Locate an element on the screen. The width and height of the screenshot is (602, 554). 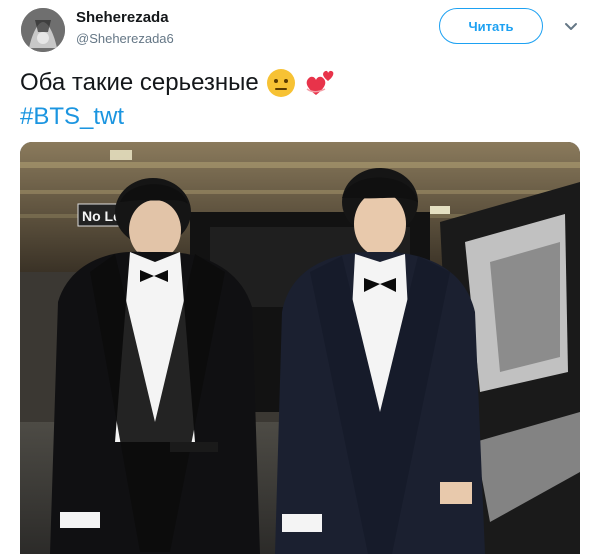
display-name: Sheherezada is located at coordinates (122, 17).